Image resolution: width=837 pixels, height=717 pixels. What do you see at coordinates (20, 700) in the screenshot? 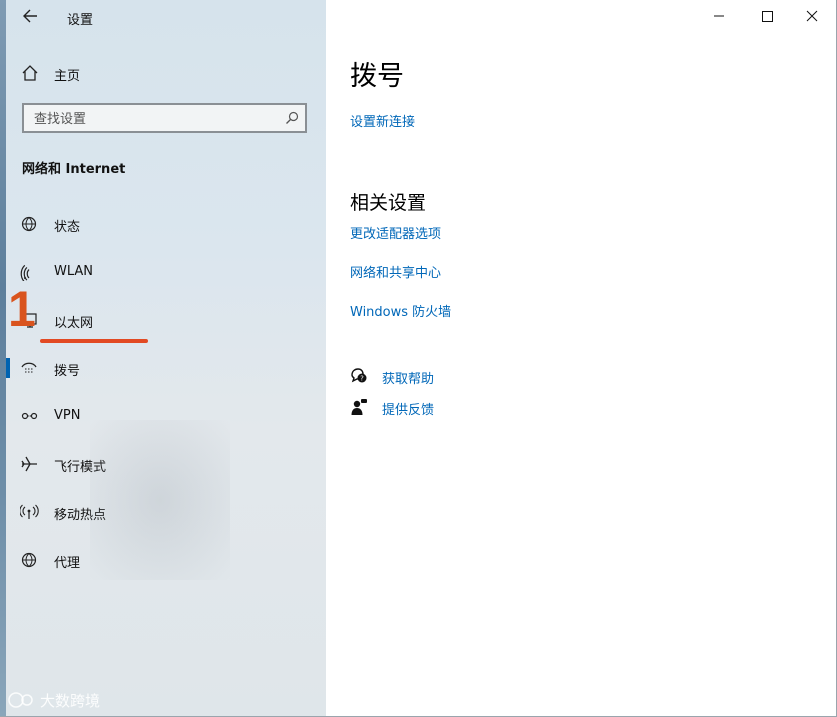
I see `watermark-logo-icon` at bounding box center [20, 700].